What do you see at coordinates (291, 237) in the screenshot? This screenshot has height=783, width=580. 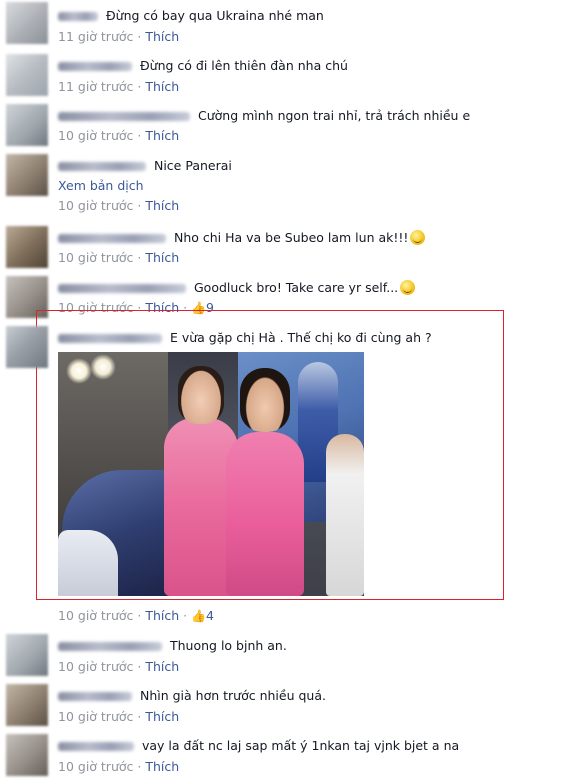 I see `comment-text: Nho chi Ha va be Subeo lam lun ak!!!` at bounding box center [291, 237].